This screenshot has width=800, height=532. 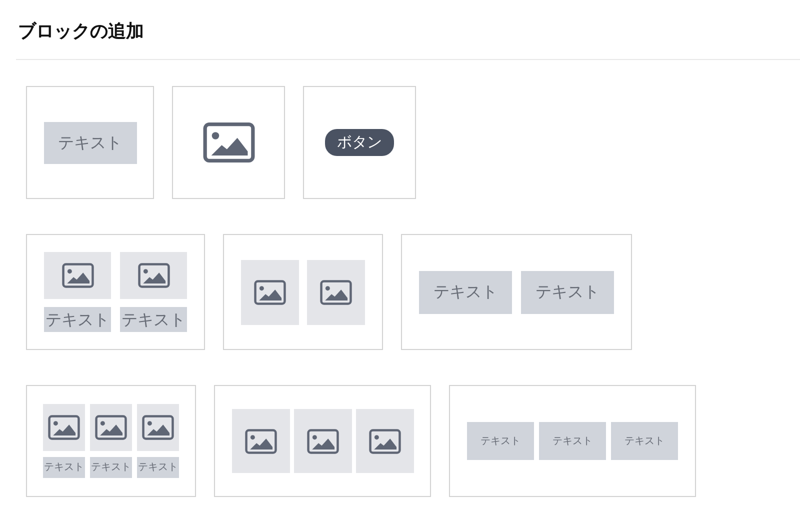 I want to click on block-option: テキスト, so click(x=90, y=142).